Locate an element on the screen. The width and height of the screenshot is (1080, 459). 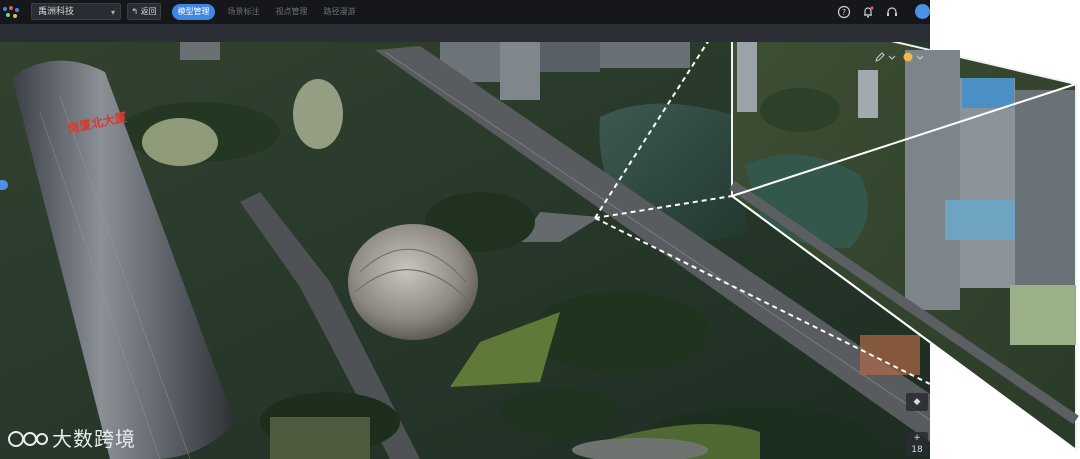
tab-model-management: 模型管理 is located at coordinates (193, 12).